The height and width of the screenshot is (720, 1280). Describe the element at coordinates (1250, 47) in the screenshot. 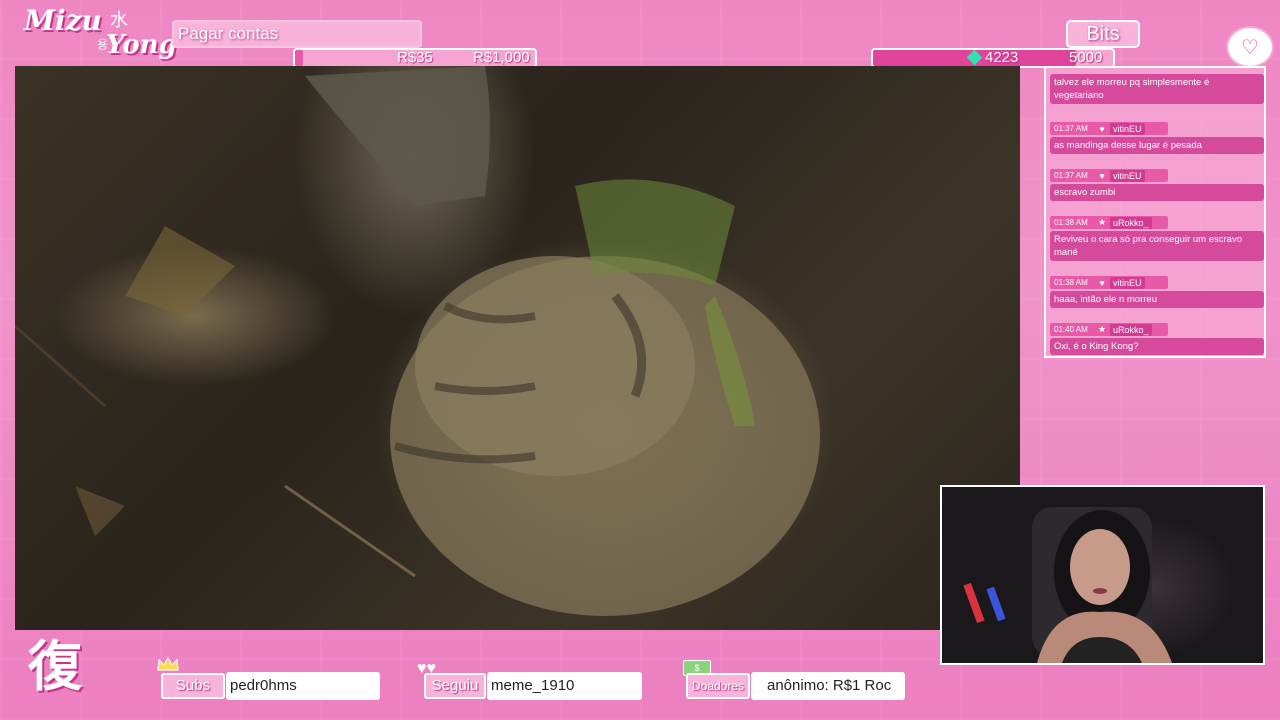

I see `heart-chat-icon: ♡` at that location.